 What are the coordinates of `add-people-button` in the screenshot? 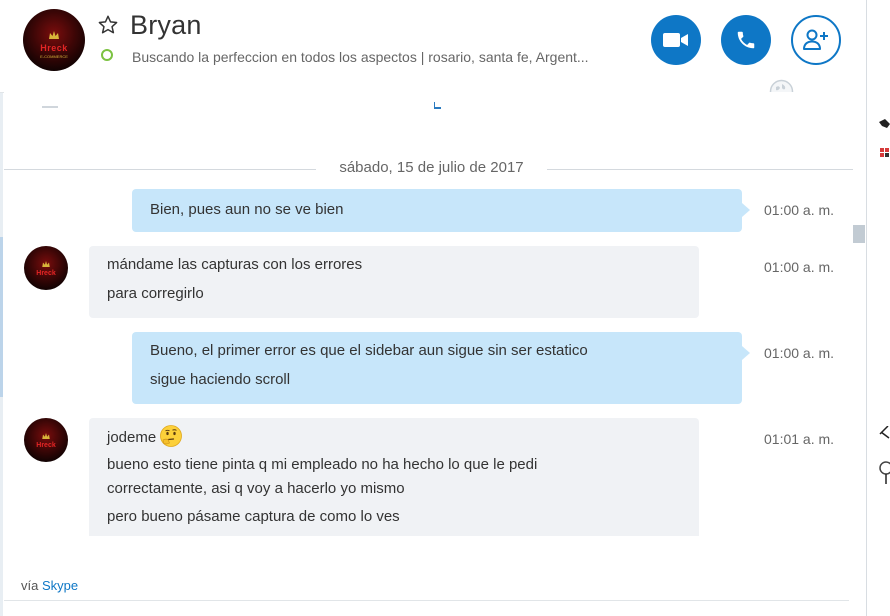 It's located at (816, 40).